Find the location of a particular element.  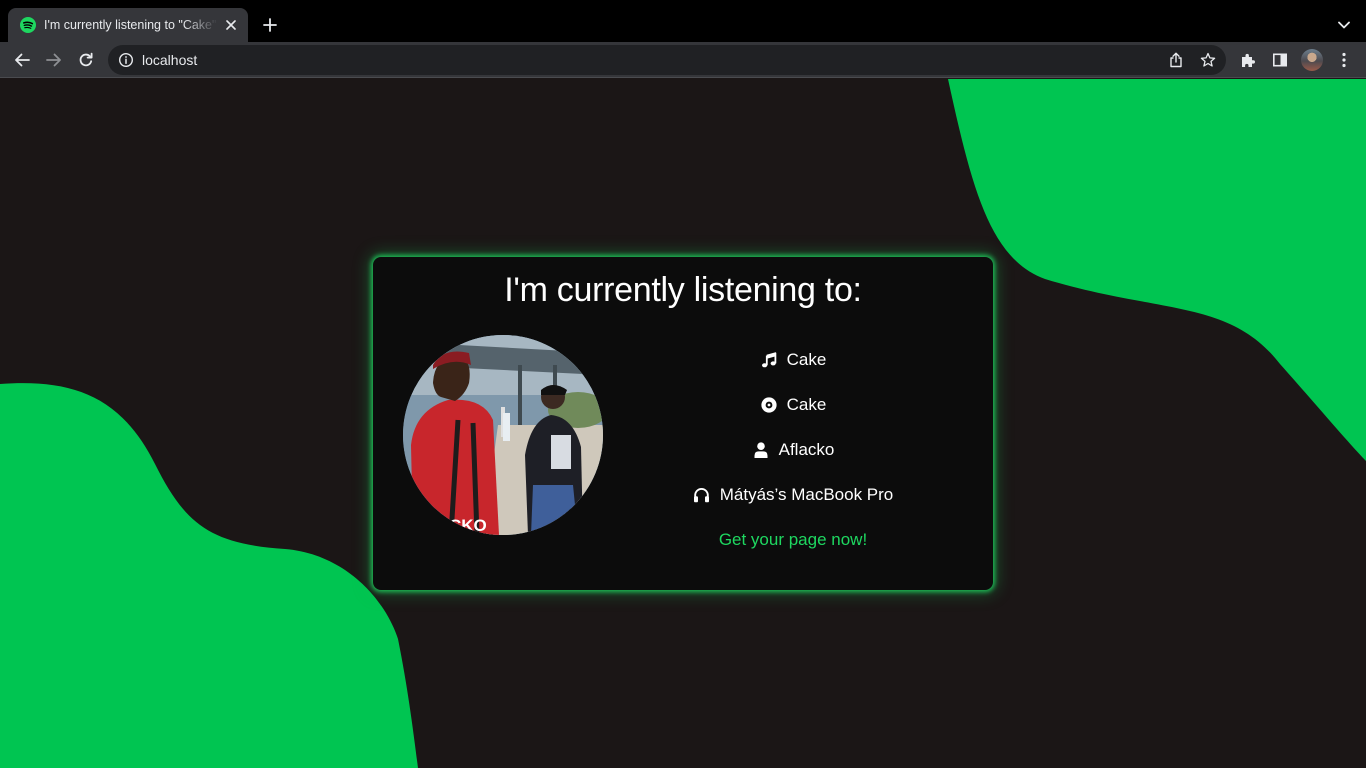

bookmark-star-icon is located at coordinates (1208, 60).